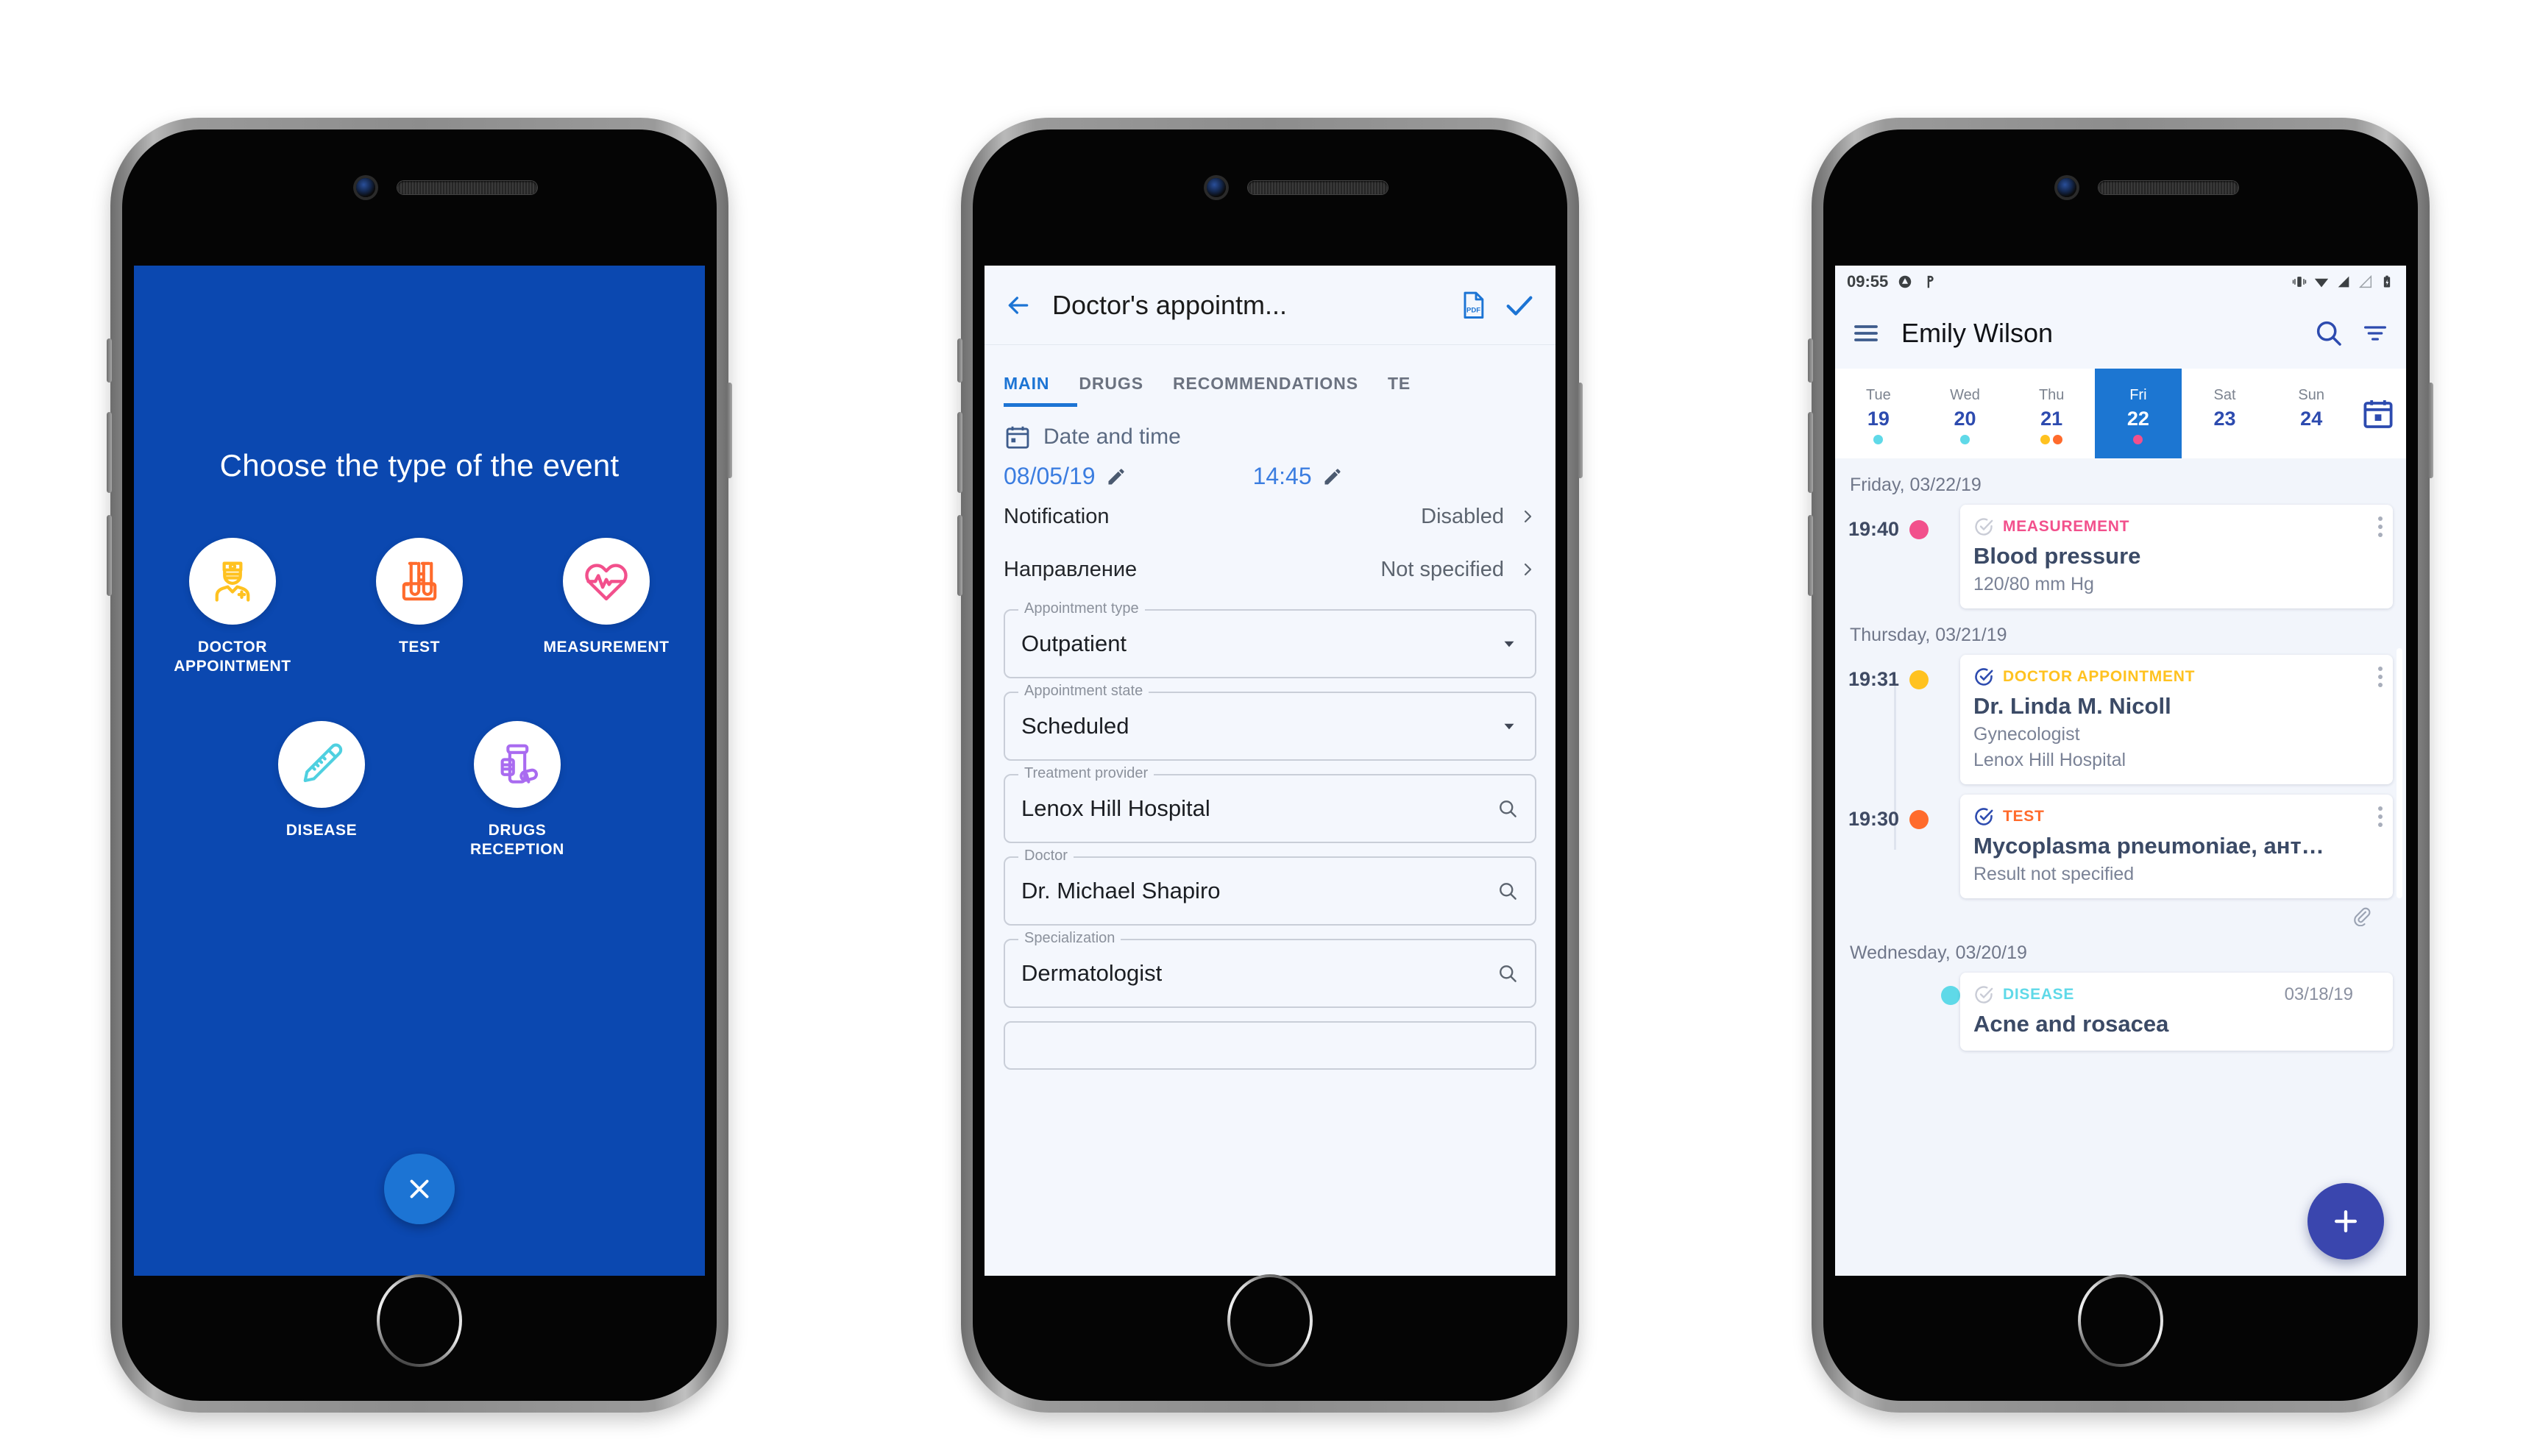 Image resolution: width=2540 pixels, height=1456 pixels. I want to click on event-type-disease: DISEASE, so click(321, 790).